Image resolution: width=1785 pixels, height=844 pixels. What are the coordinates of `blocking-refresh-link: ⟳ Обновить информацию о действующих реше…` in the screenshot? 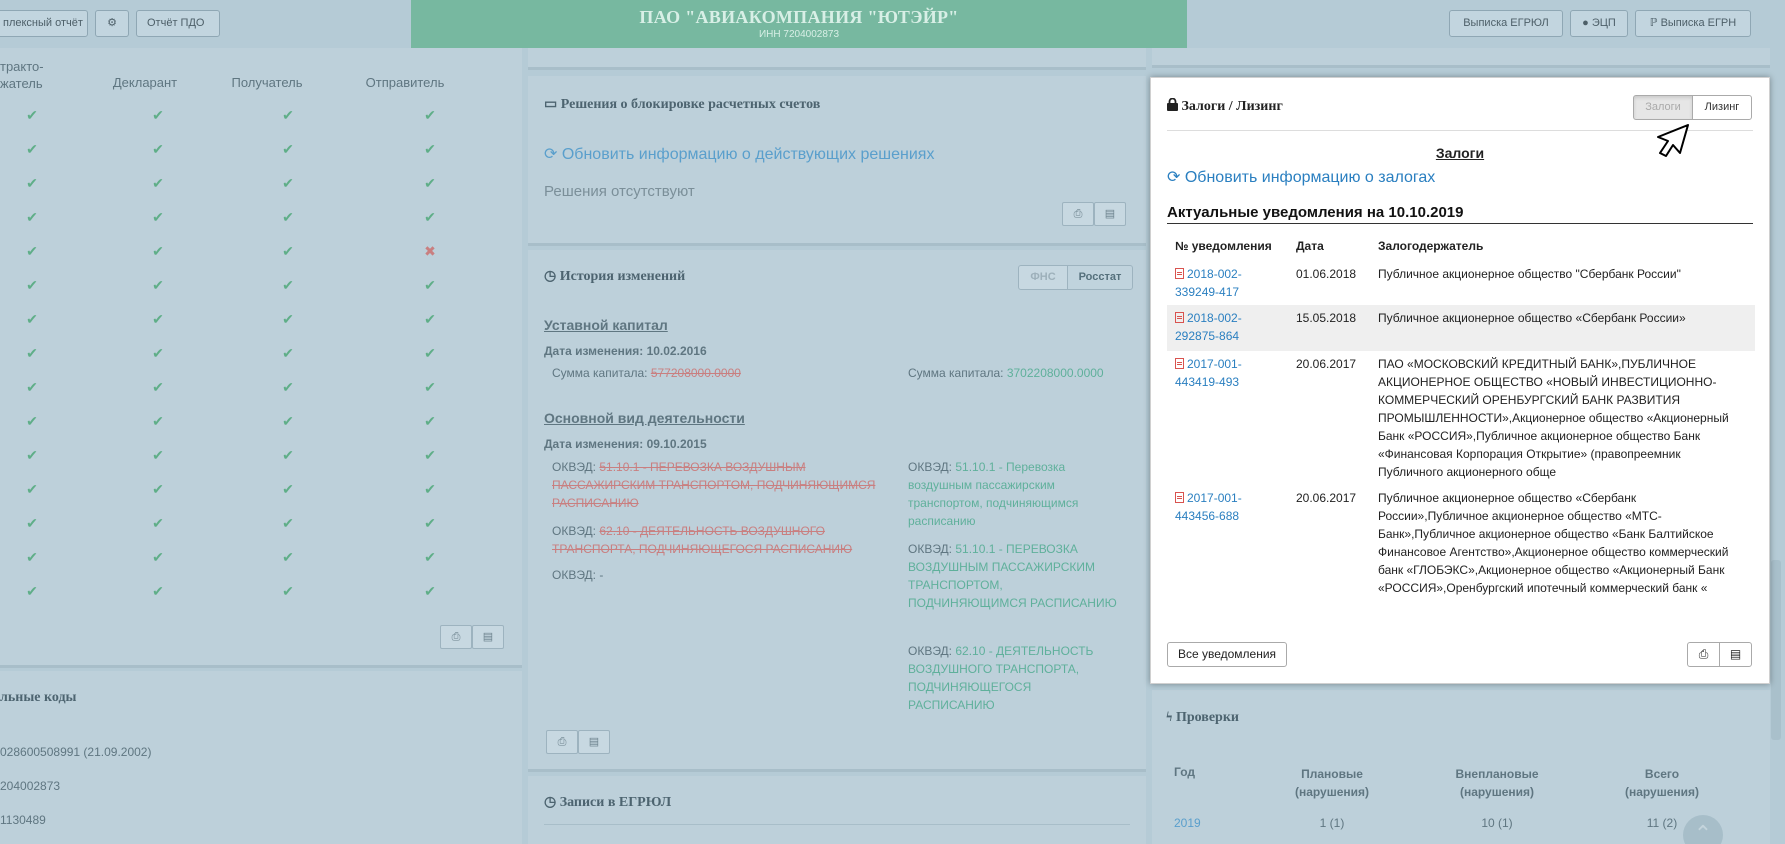 It's located at (739, 154).